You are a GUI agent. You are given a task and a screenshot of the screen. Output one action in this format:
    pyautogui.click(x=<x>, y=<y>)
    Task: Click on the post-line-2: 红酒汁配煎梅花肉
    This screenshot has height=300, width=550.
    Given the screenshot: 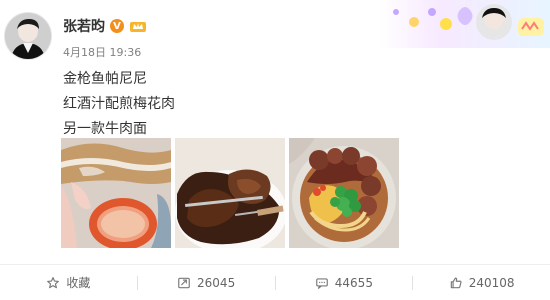 What is the action you would take?
    pyautogui.click(x=119, y=104)
    